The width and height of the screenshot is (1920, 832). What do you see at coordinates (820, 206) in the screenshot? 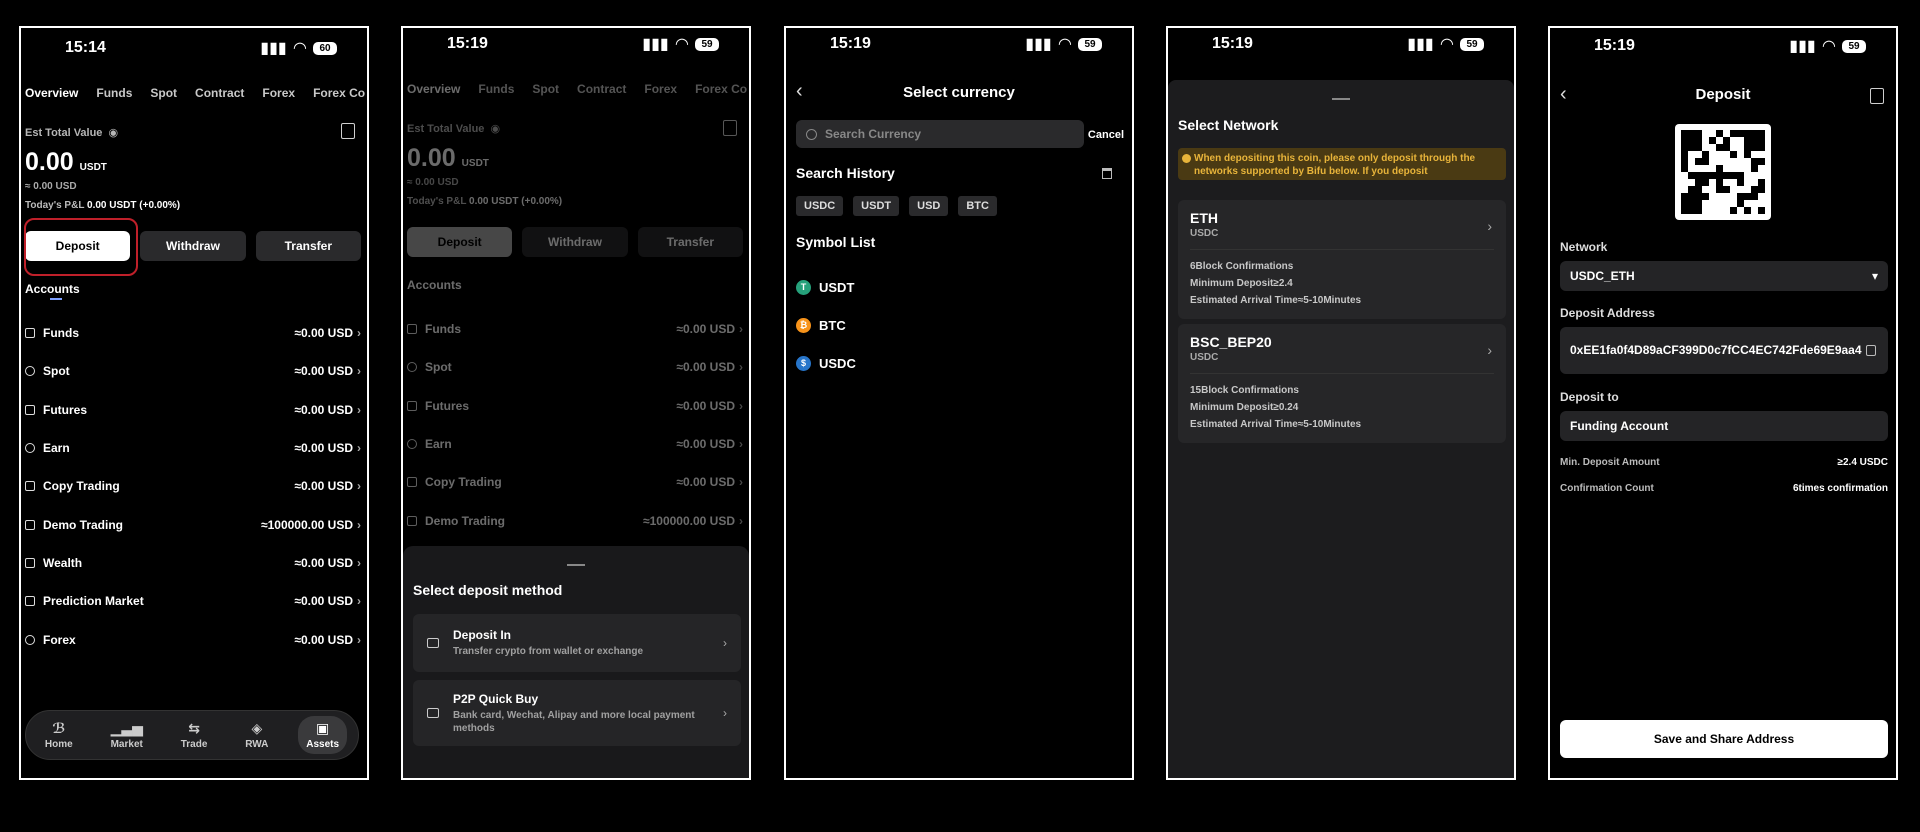
I see `history-chip-usdc: USDC` at bounding box center [820, 206].